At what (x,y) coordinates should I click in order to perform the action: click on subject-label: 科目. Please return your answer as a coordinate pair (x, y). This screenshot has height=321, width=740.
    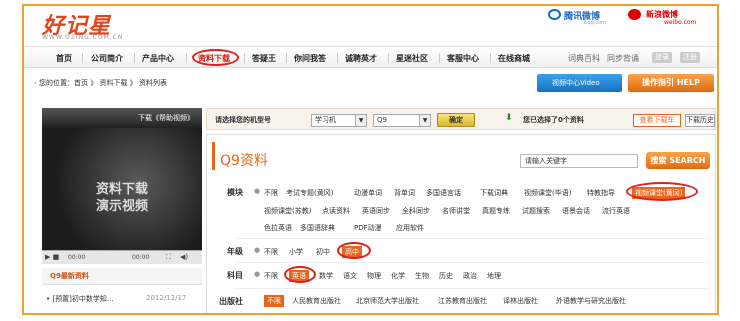
    Looking at the image, I should click on (235, 275).